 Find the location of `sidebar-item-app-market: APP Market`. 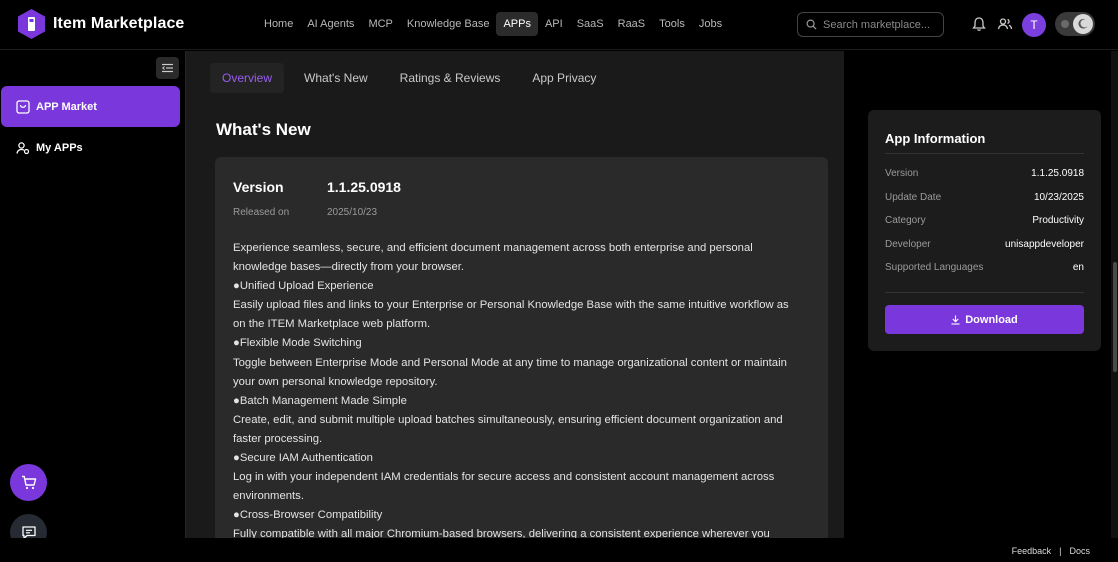

sidebar-item-app-market: APP Market is located at coordinates (90, 106).